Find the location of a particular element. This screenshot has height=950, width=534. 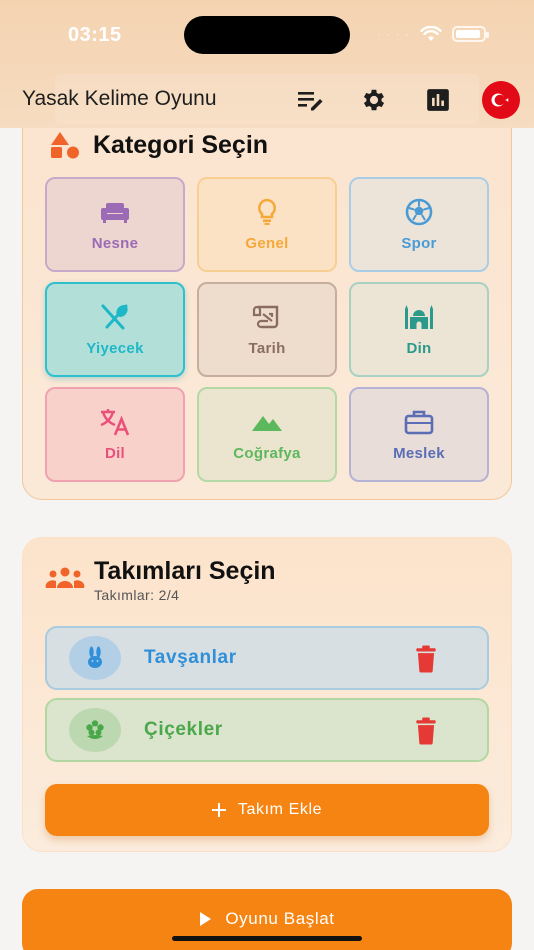

category-tile-tarih: Tarih is located at coordinates (267, 329).